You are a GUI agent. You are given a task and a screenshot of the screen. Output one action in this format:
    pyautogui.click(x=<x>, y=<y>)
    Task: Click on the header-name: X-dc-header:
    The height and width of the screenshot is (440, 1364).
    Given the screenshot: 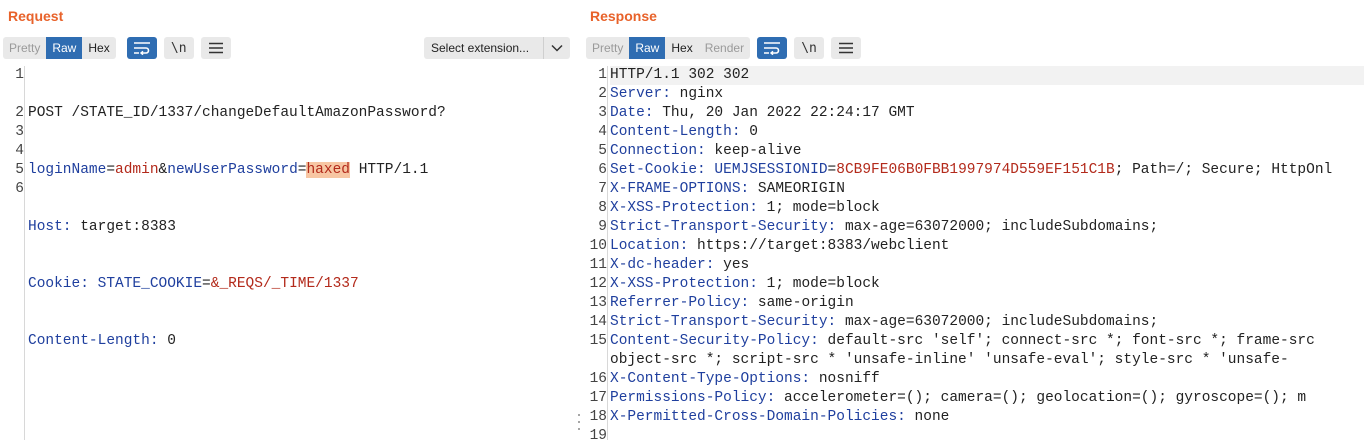 What is the action you would take?
    pyautogui.click(x=662, y=265)
    